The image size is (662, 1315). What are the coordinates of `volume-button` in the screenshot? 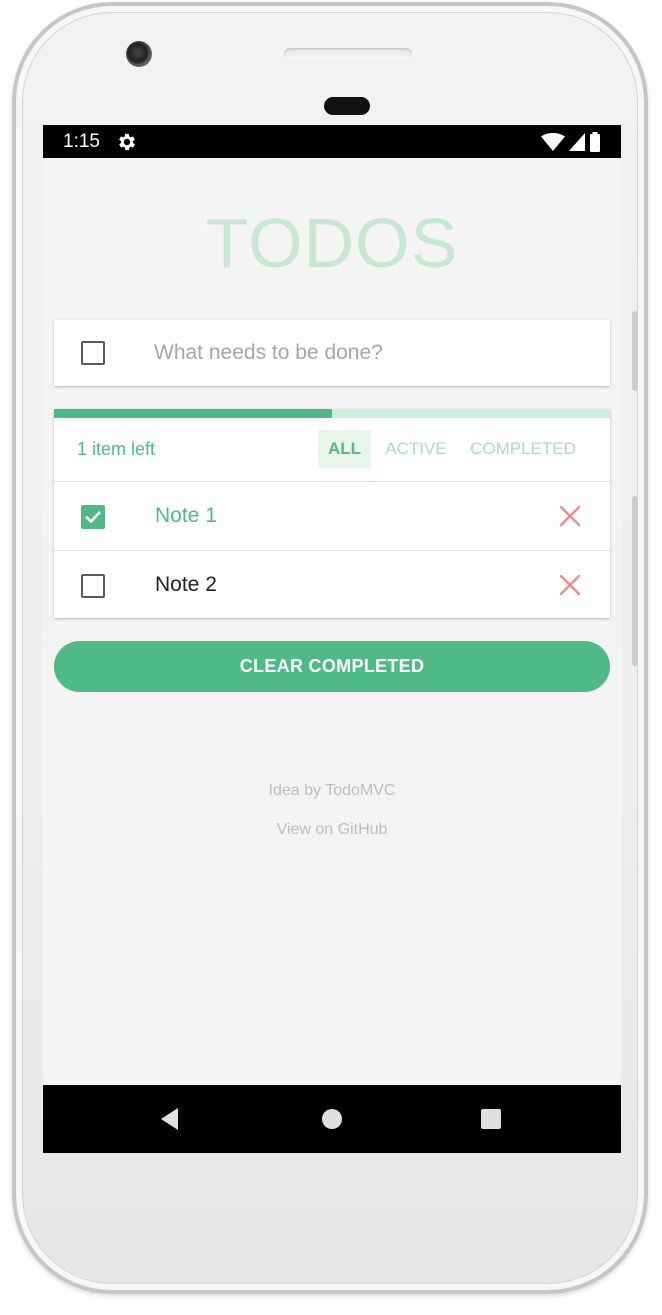 It's located at (635, 351).